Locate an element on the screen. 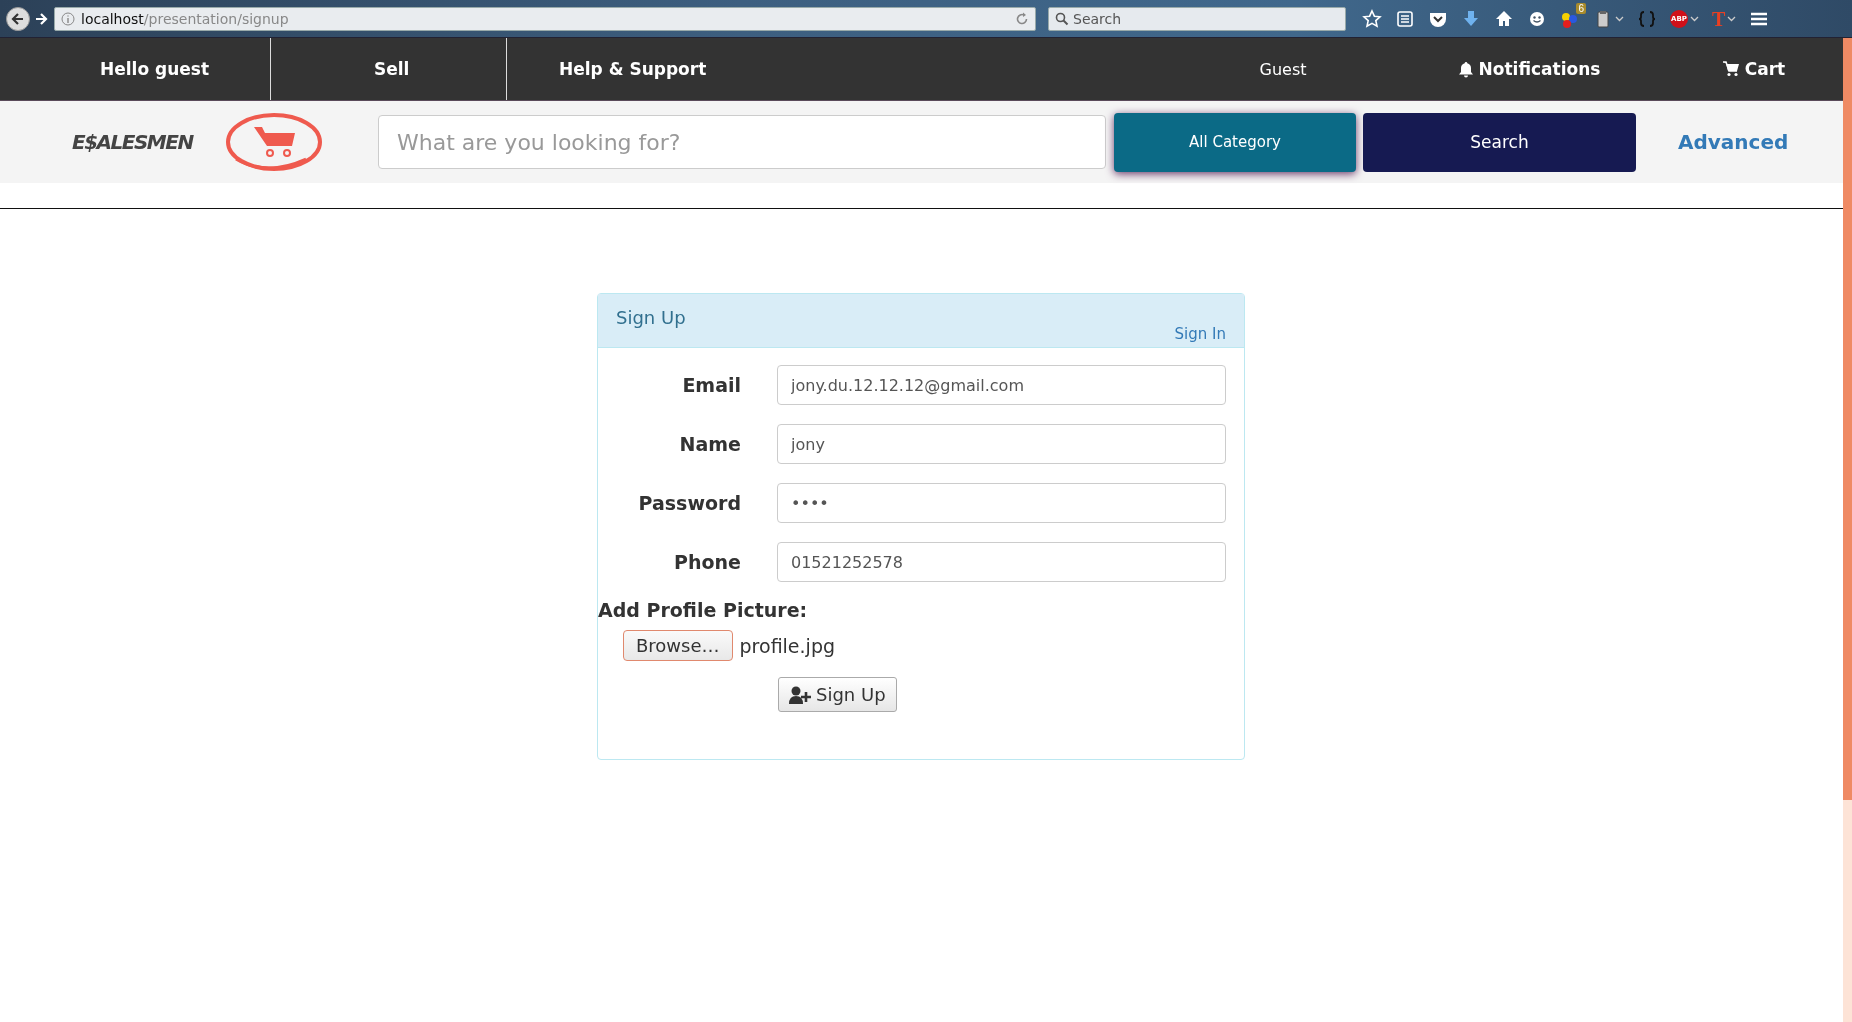 The height and width of the screenshot is (1022, 1852). input-field: jony is located at coordinates (1001, 444).